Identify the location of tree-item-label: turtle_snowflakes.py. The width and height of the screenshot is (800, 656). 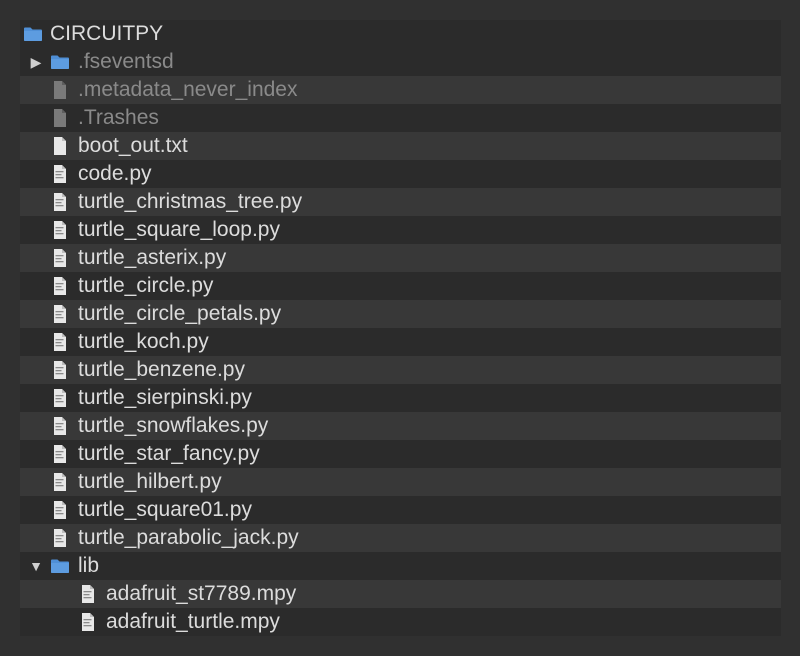
(173, 425).